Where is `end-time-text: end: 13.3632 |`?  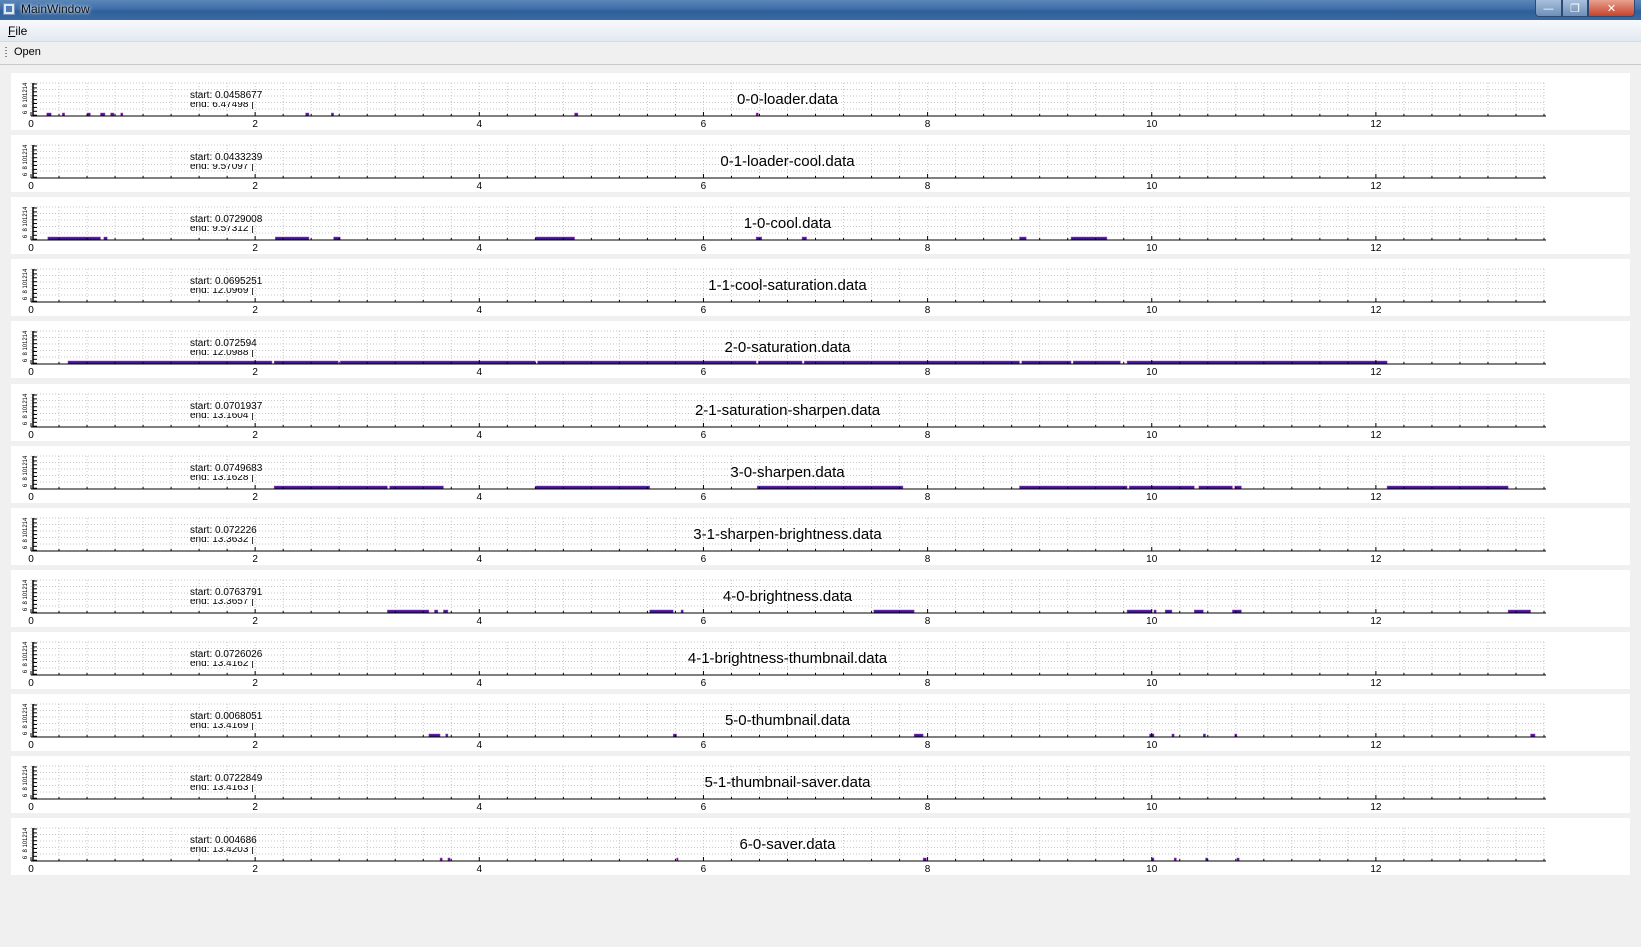 end-time-text: end: 13.3632 | is located at coordinates (222, 540).